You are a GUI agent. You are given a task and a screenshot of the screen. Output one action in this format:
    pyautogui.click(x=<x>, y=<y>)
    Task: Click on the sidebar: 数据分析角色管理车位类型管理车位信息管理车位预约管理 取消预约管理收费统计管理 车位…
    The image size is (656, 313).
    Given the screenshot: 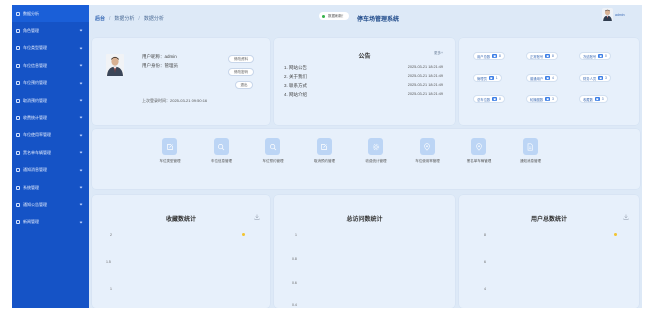 What is the action you would take?
    pyautogui.click(x=50, y=156)
    